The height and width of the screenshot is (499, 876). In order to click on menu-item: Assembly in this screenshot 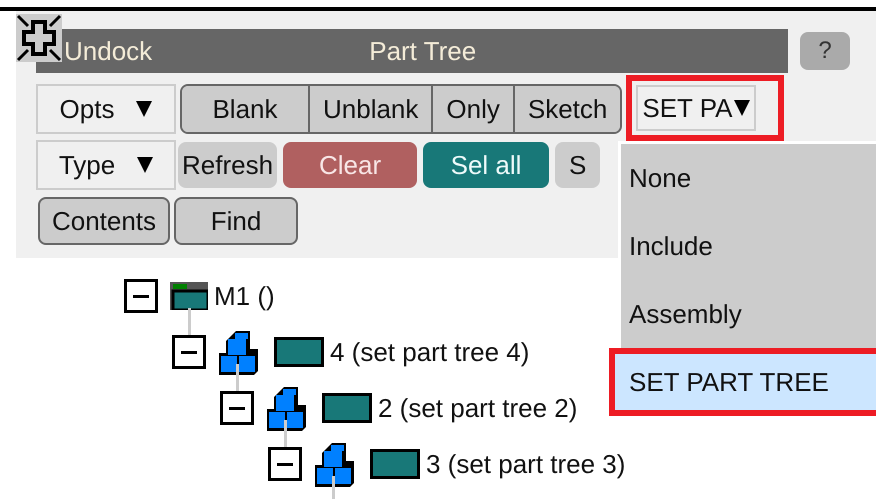, I will do `click(742, 314)`.